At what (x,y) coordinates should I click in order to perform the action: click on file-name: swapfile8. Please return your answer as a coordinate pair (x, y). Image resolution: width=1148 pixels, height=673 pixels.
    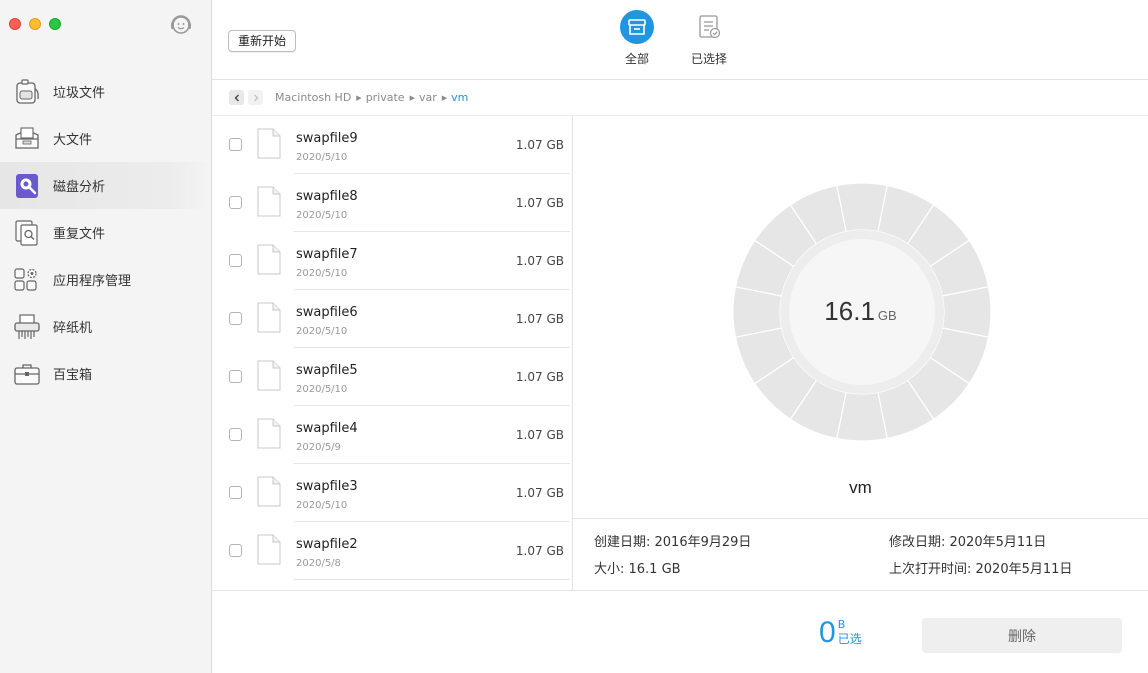
    Looking at the image, I should click on (327, 196).